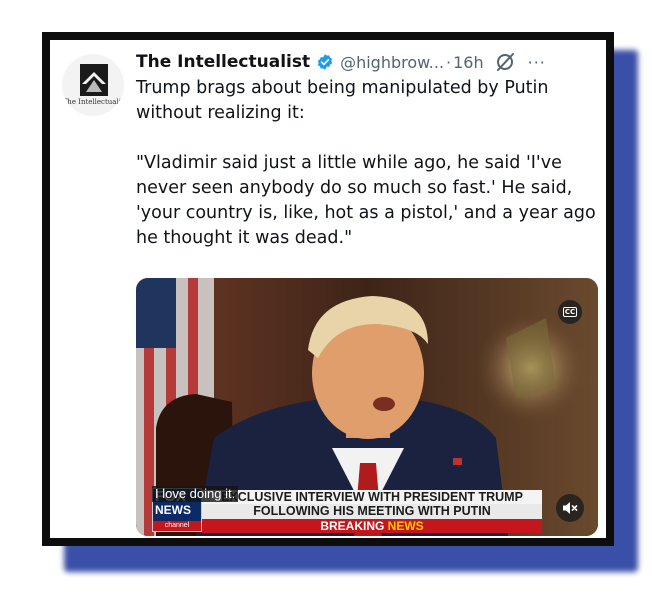  I want to click on display-name: The Intellectualist, so click(223, 62).